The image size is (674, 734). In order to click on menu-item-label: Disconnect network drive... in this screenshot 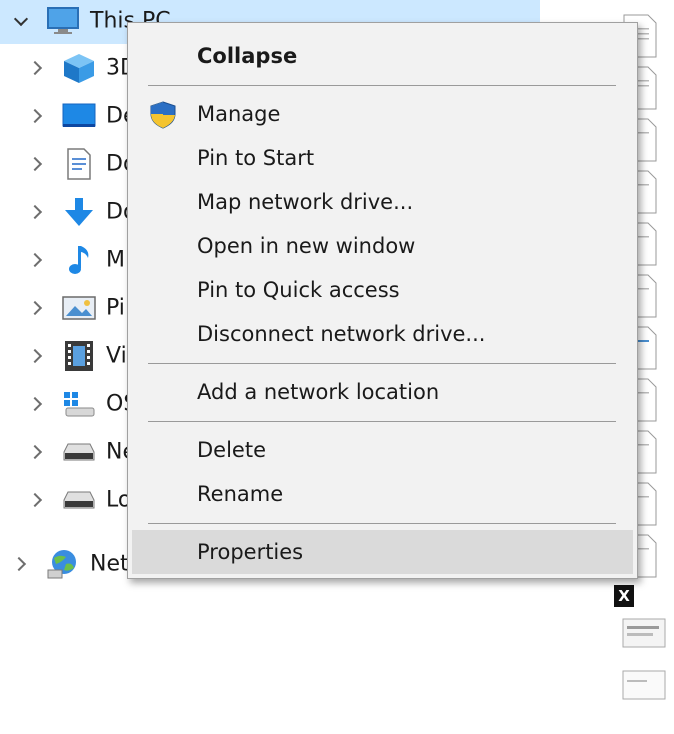, I will do `click(341, 334)`.